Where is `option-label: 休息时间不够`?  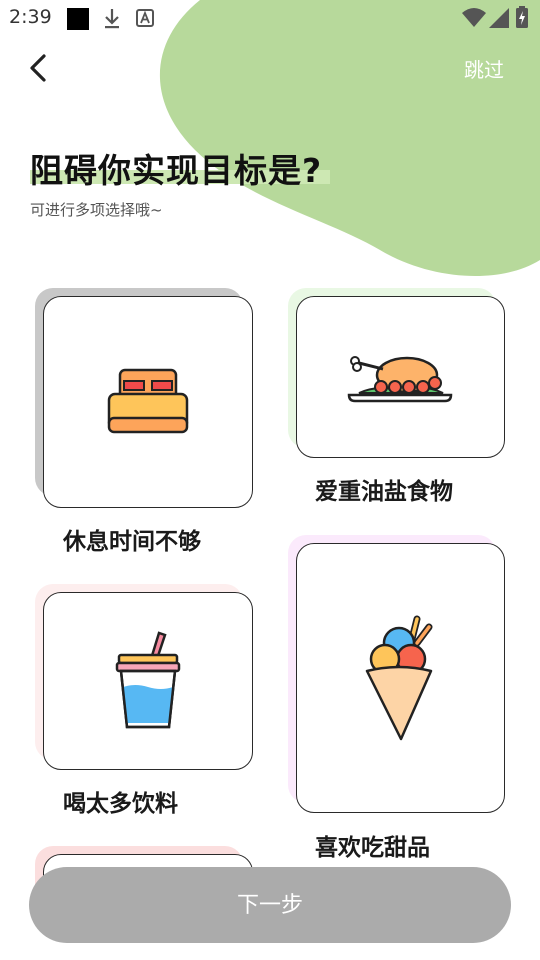
option-label: 休息时间不够 is located at coordinates (132, 542).